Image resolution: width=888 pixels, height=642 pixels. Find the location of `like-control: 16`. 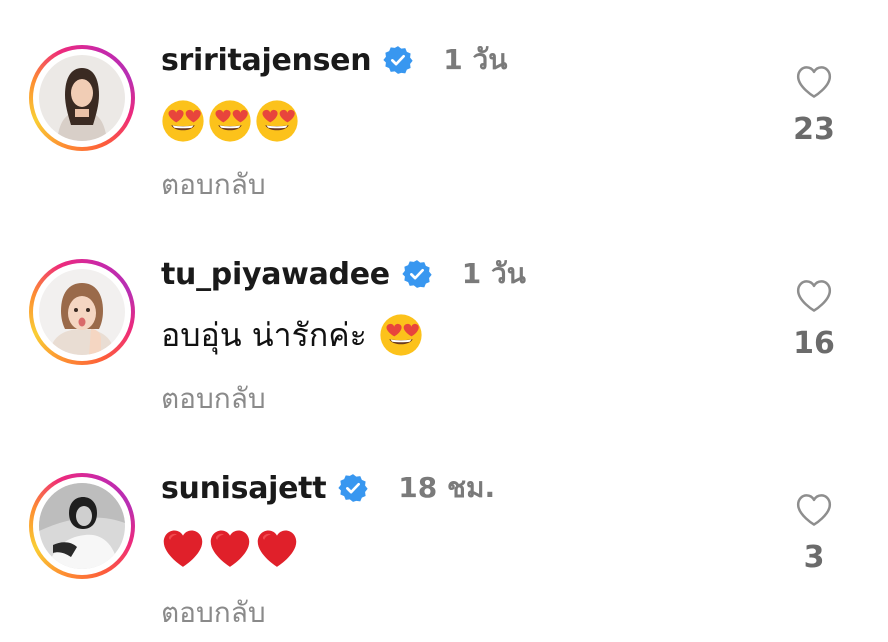

like-control: 16 is located at coordinates (814, 318).